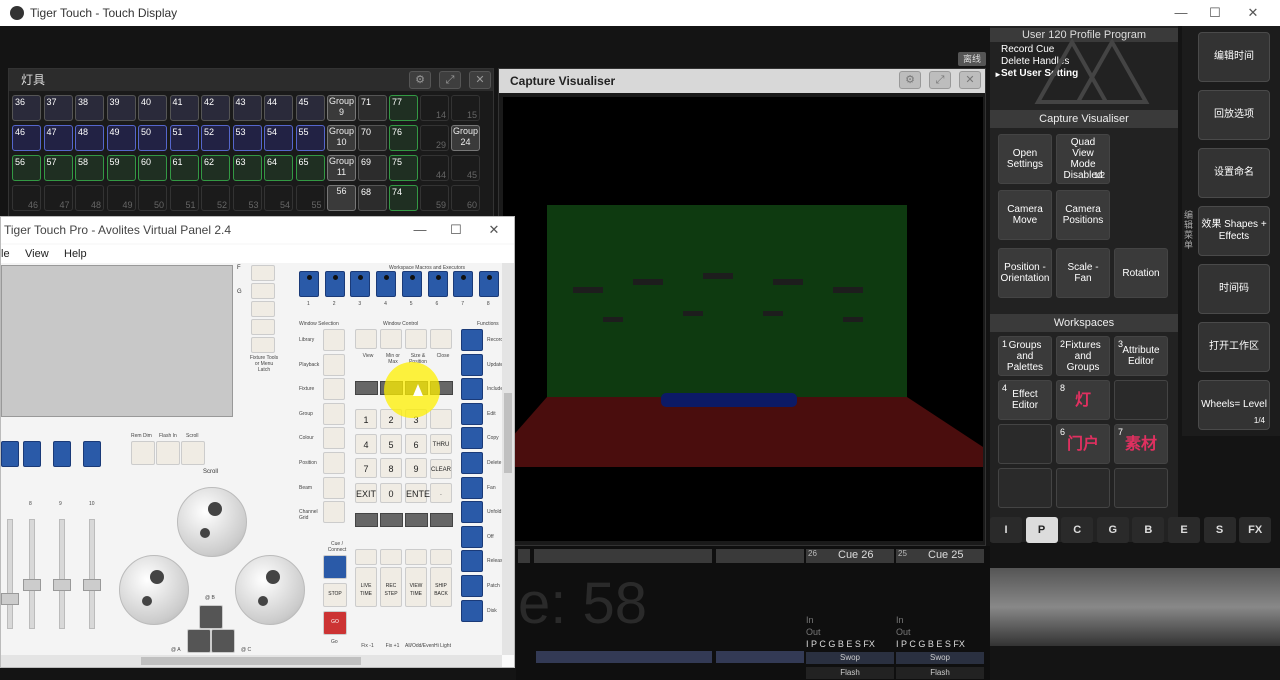 Image resolution: width=1280 pixels, height=680 pixels. I want to click on wheel-display, so click(1135, 607).